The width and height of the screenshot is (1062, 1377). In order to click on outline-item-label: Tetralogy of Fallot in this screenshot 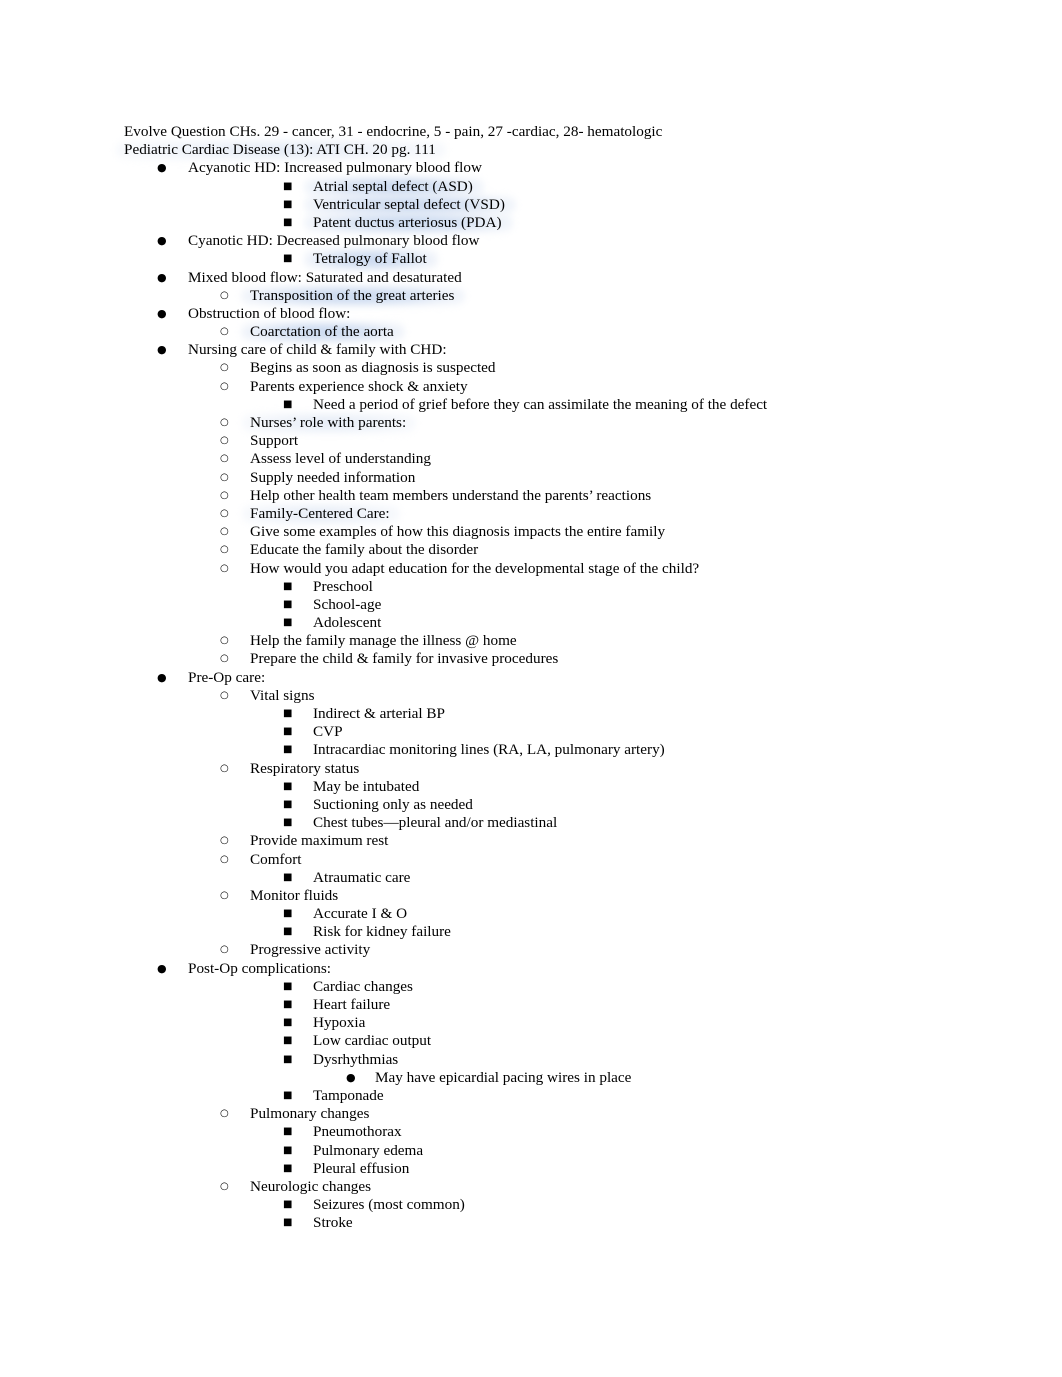, I will do `click(370, 259)`.